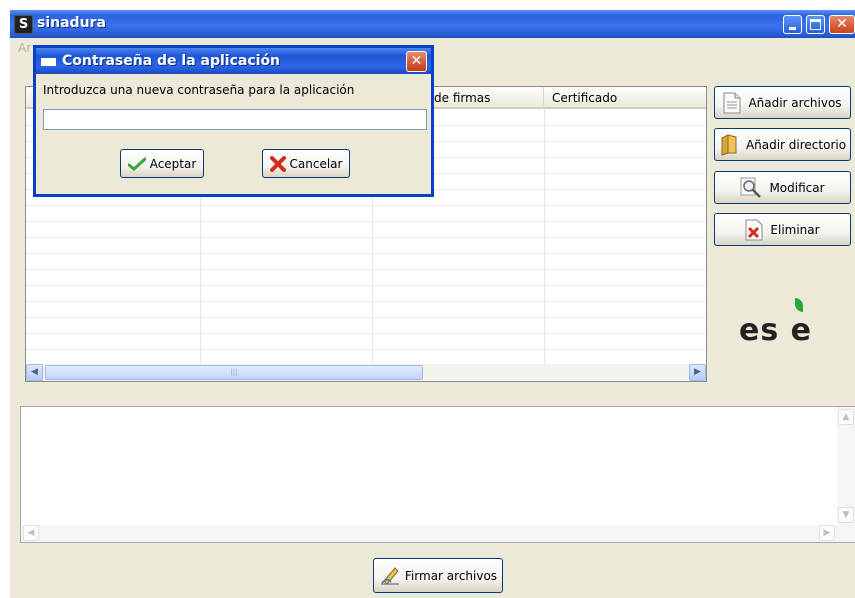 This screenshot has height=598, width=855. What do you see at coordinates (625, 98) in the screenshot?
I see `column-header-certificado: Certificado` at bounding box center [625, 98].